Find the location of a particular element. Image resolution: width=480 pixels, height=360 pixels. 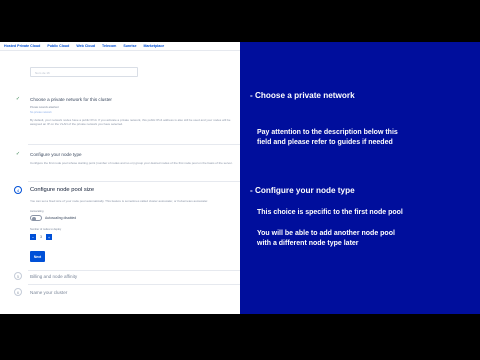

step-billing-affinity-title: Billing and node affinity is located at coordinates (54, 276).